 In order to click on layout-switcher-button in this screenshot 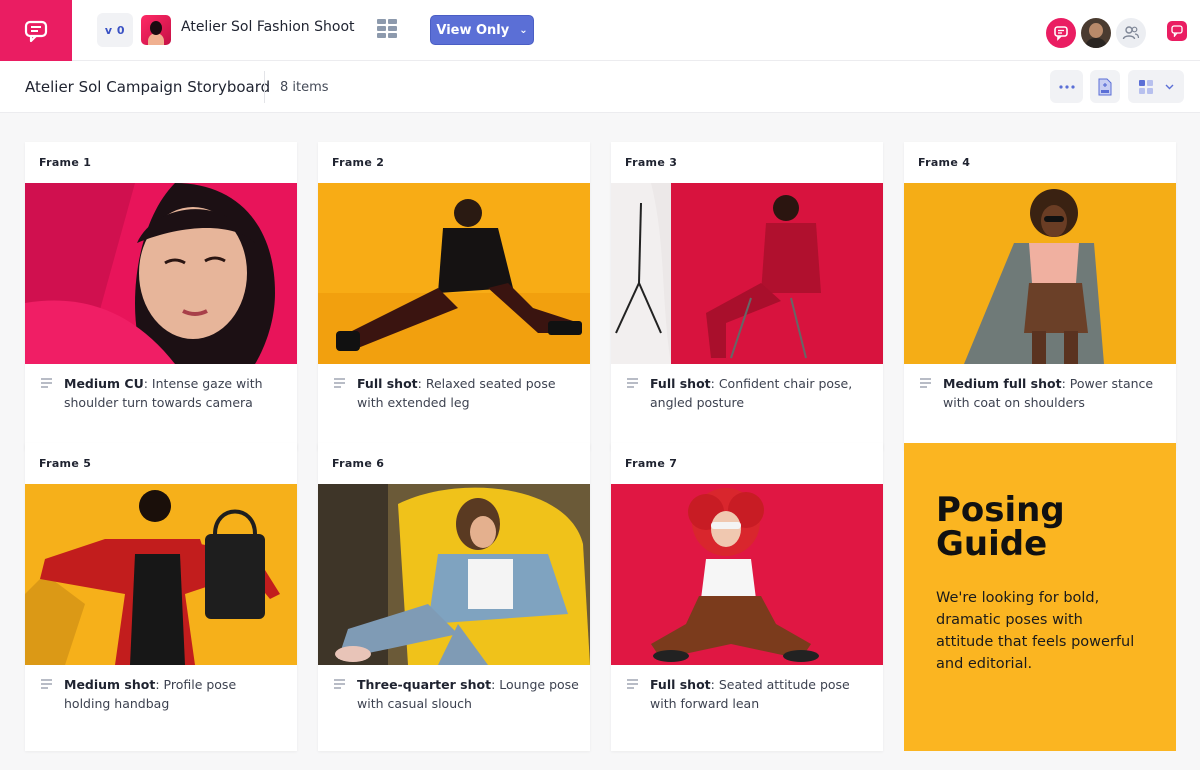, I will do `click(1156, 86)`.